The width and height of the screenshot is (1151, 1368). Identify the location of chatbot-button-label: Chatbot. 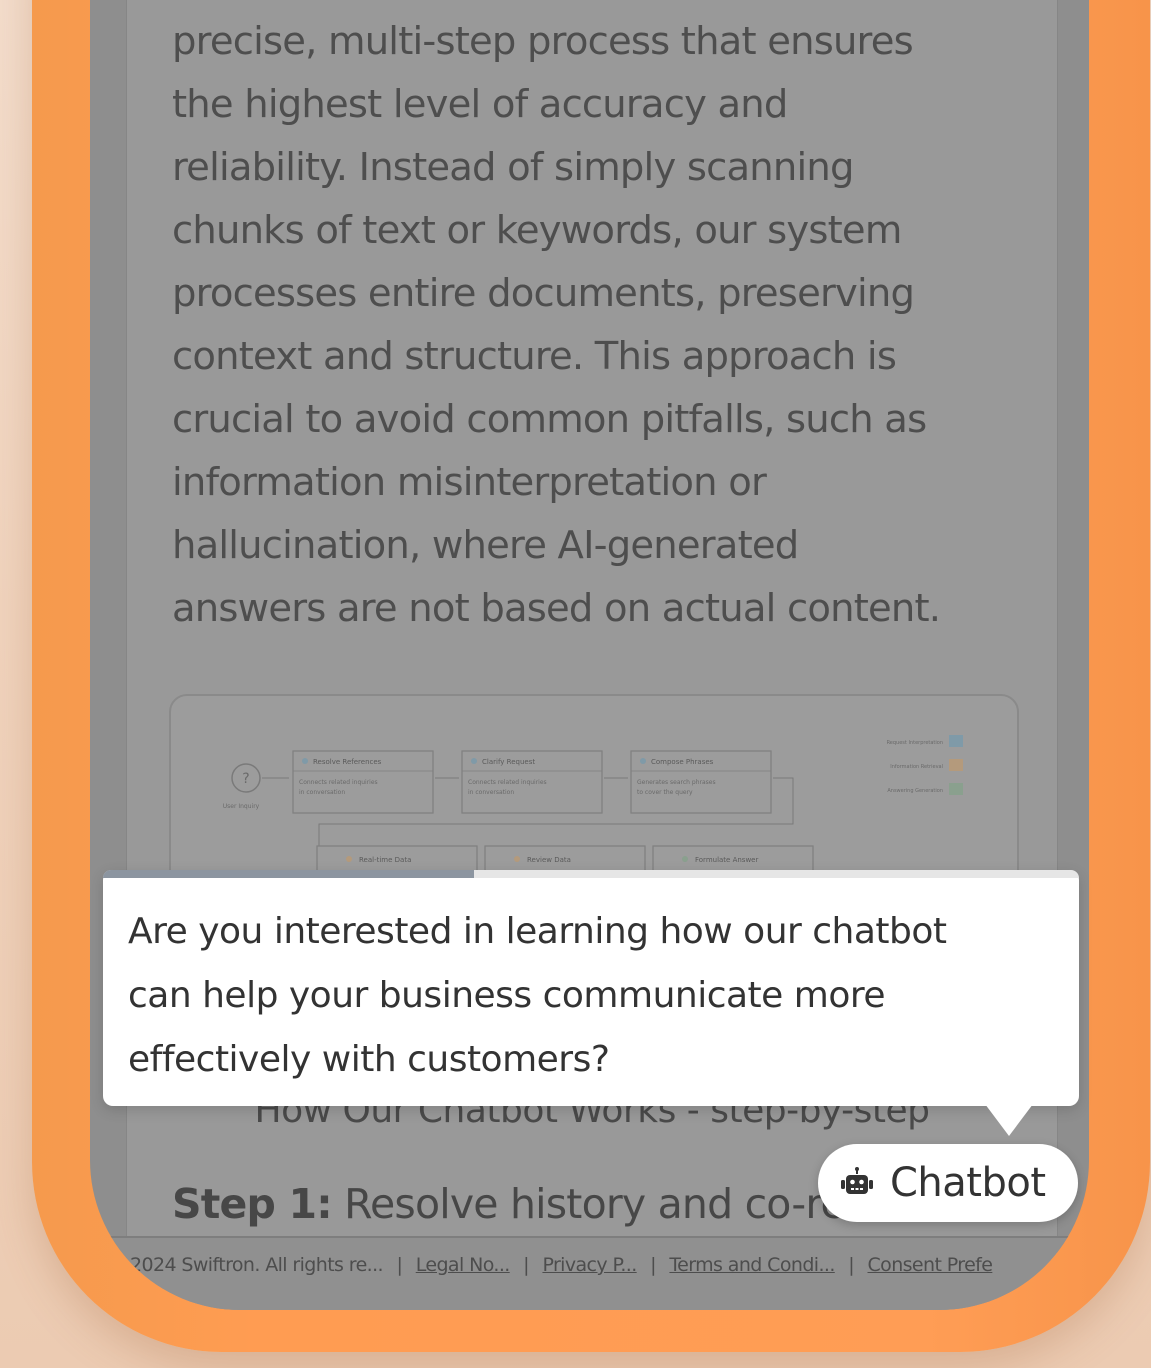
(968, 1183).